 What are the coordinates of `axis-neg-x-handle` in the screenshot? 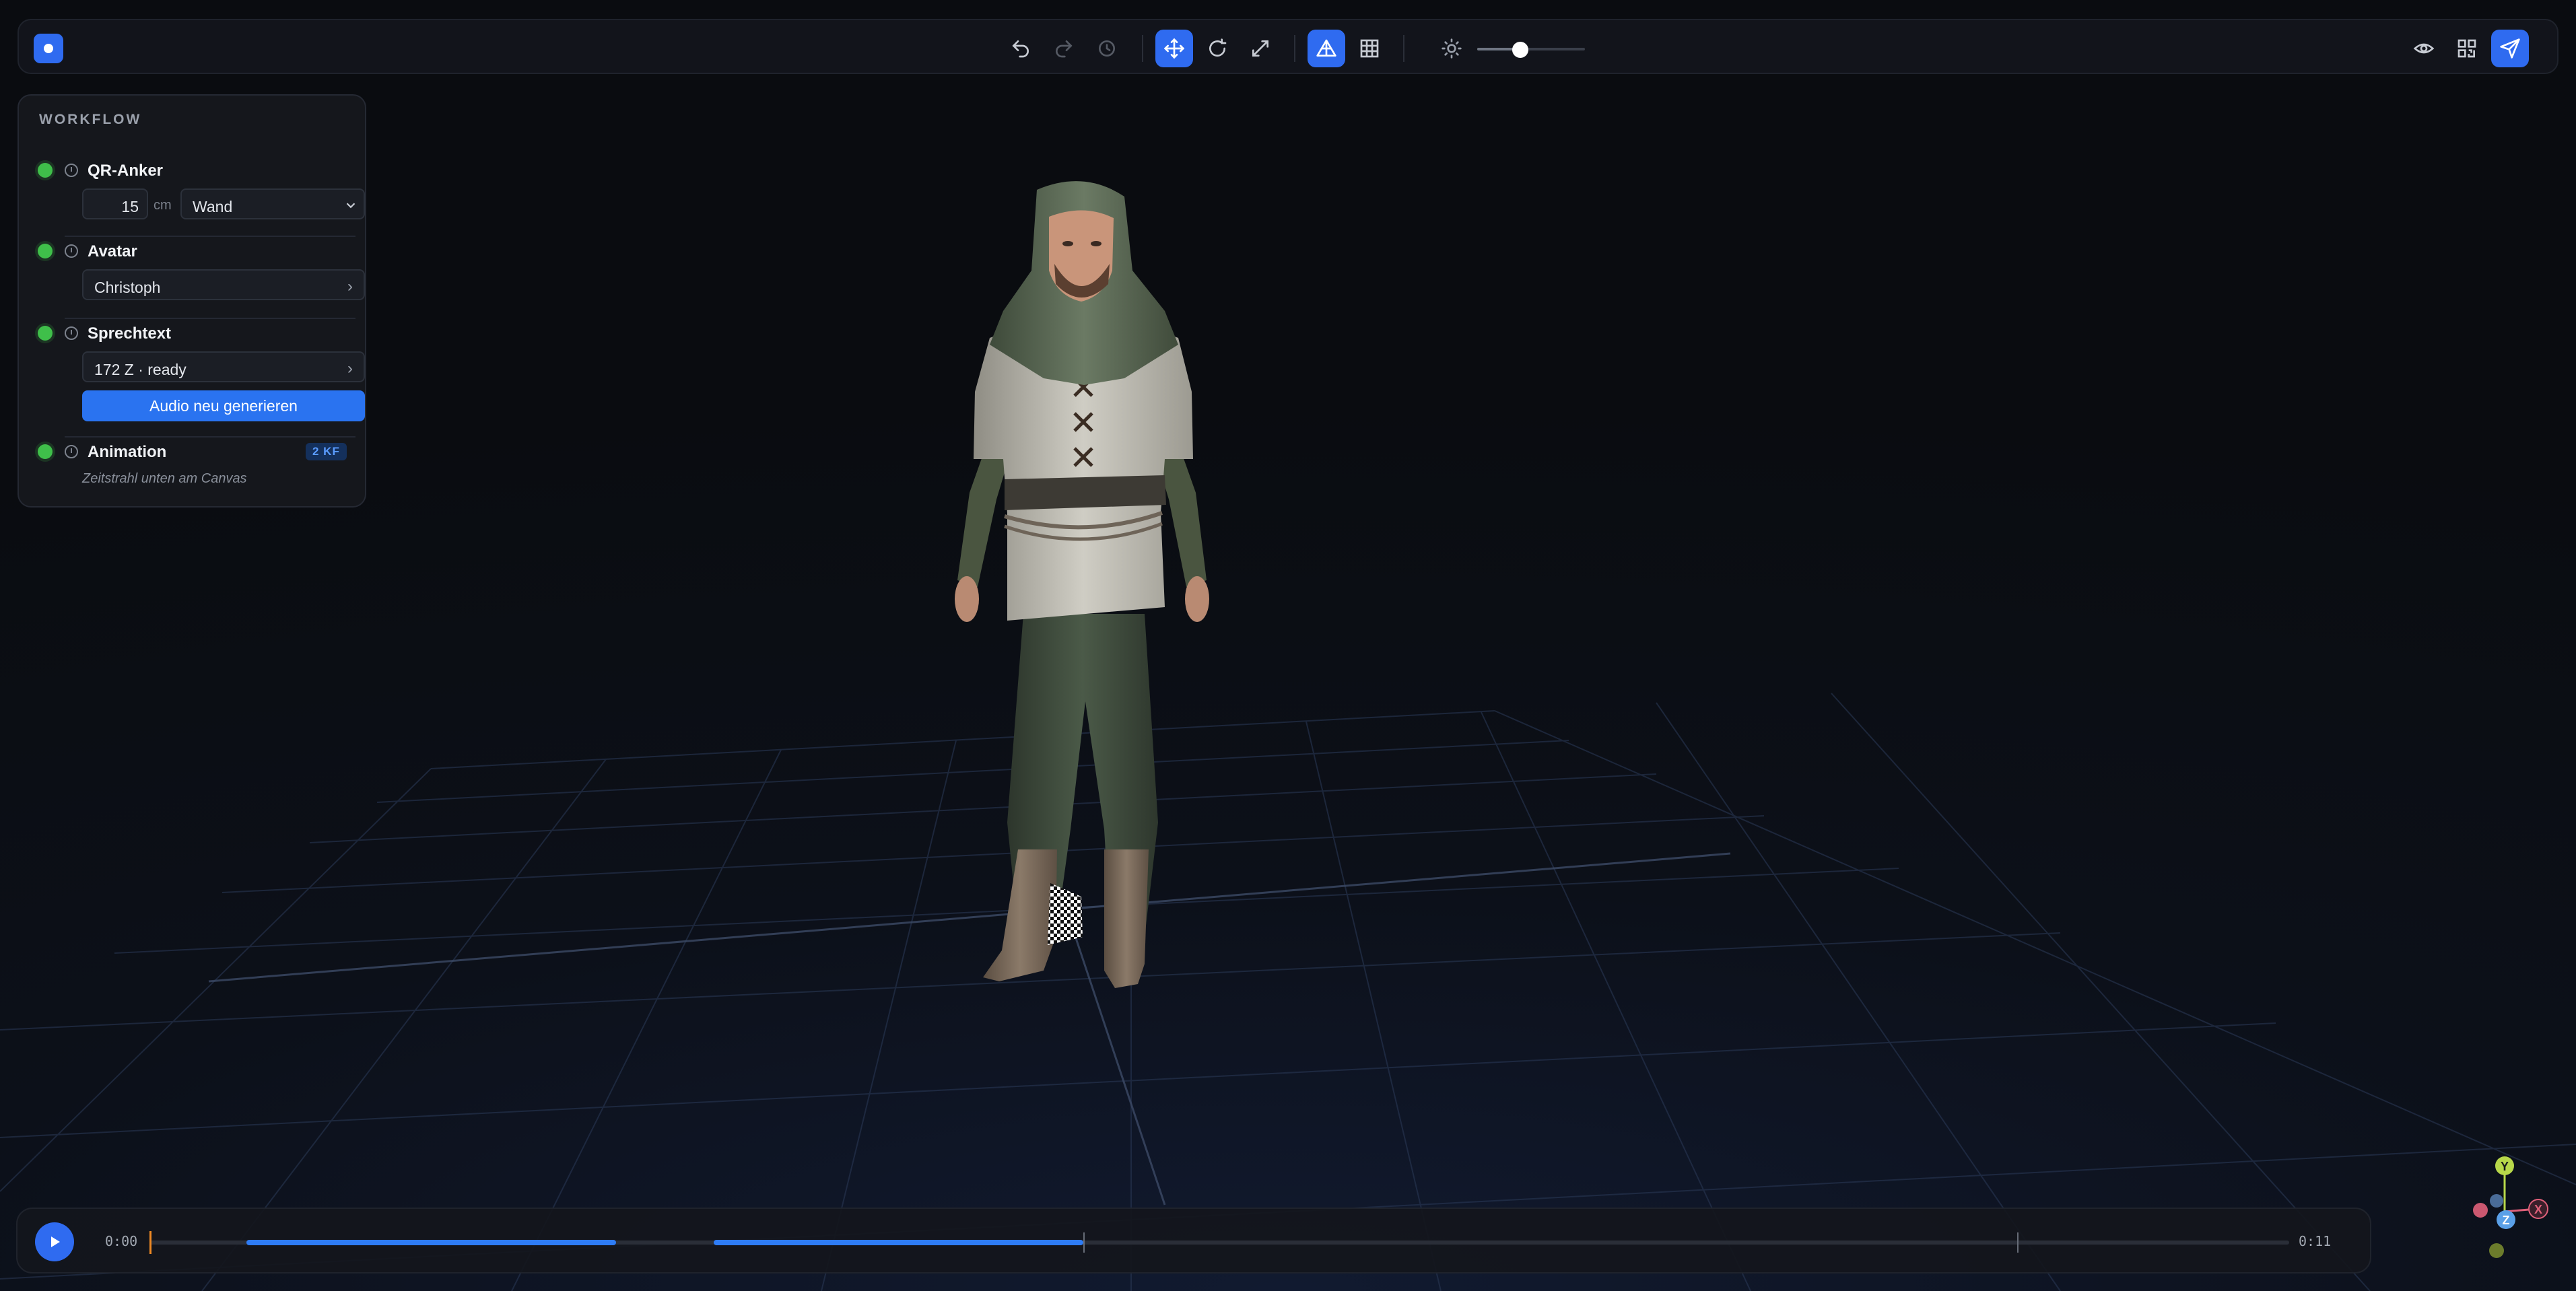 It's located at (2480, 1210).